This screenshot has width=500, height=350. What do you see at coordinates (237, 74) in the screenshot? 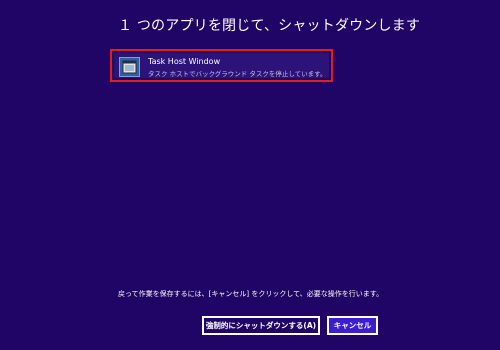
I see `app-description: タスク ホストでバックグラウンド タスクを停止しています。` at bounding box center [237, 74].